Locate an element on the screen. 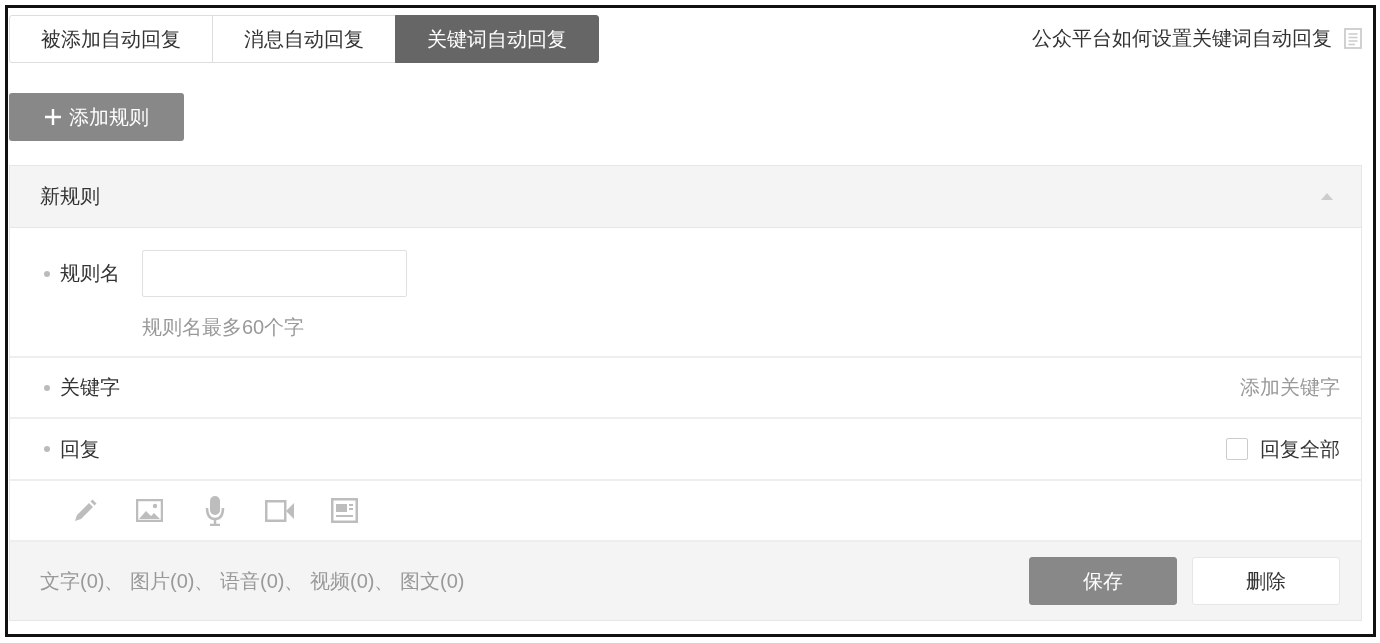  tab: 关键词自动回复 is located at coordinates (497, 39).